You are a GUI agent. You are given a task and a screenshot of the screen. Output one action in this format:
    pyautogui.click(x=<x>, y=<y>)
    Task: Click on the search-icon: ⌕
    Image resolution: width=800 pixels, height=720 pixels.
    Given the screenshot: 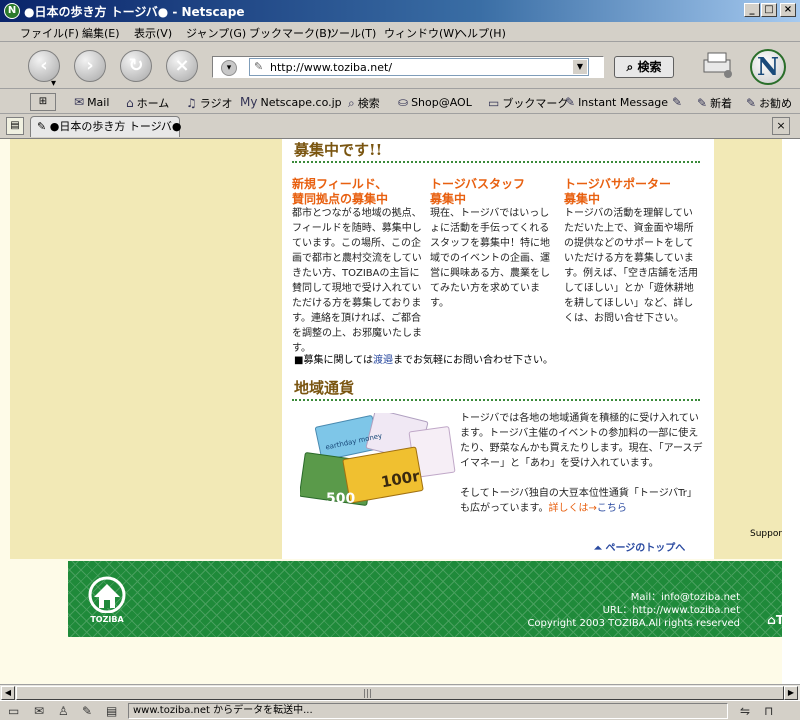 What is the action you would take?
    pyautogui.click(x=351, y=103)
    